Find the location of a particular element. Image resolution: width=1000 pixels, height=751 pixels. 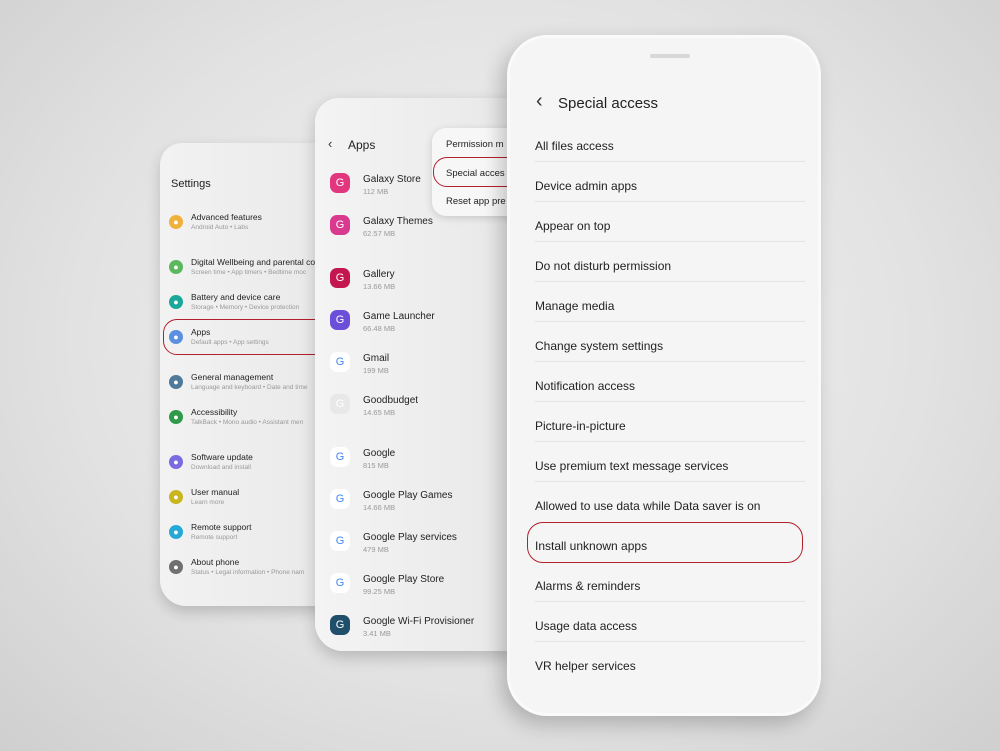

settings-item-sub: Download and install is located at coordinates (221, 467).